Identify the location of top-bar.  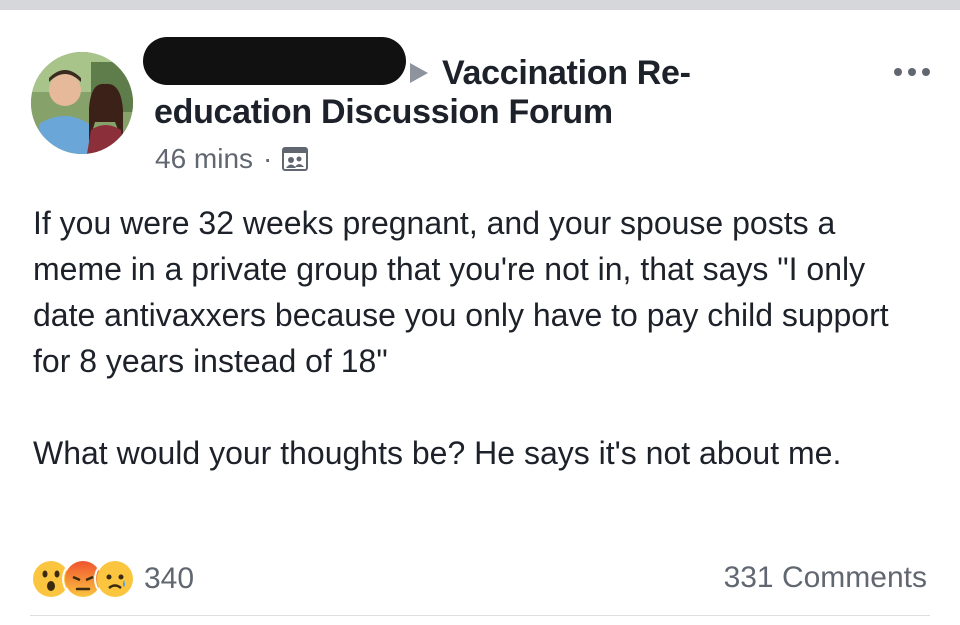
(480, 5).